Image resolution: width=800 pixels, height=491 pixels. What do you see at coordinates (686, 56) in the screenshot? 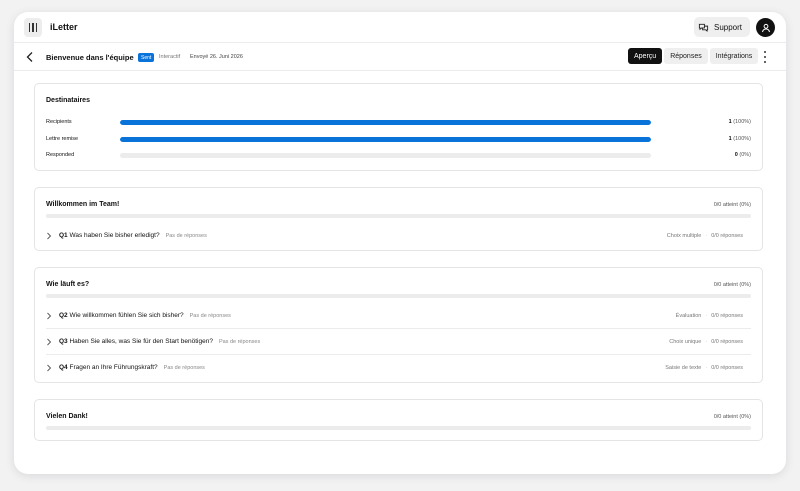
I see `tab-reponses: Réponses` at bounding box center [686, 56].